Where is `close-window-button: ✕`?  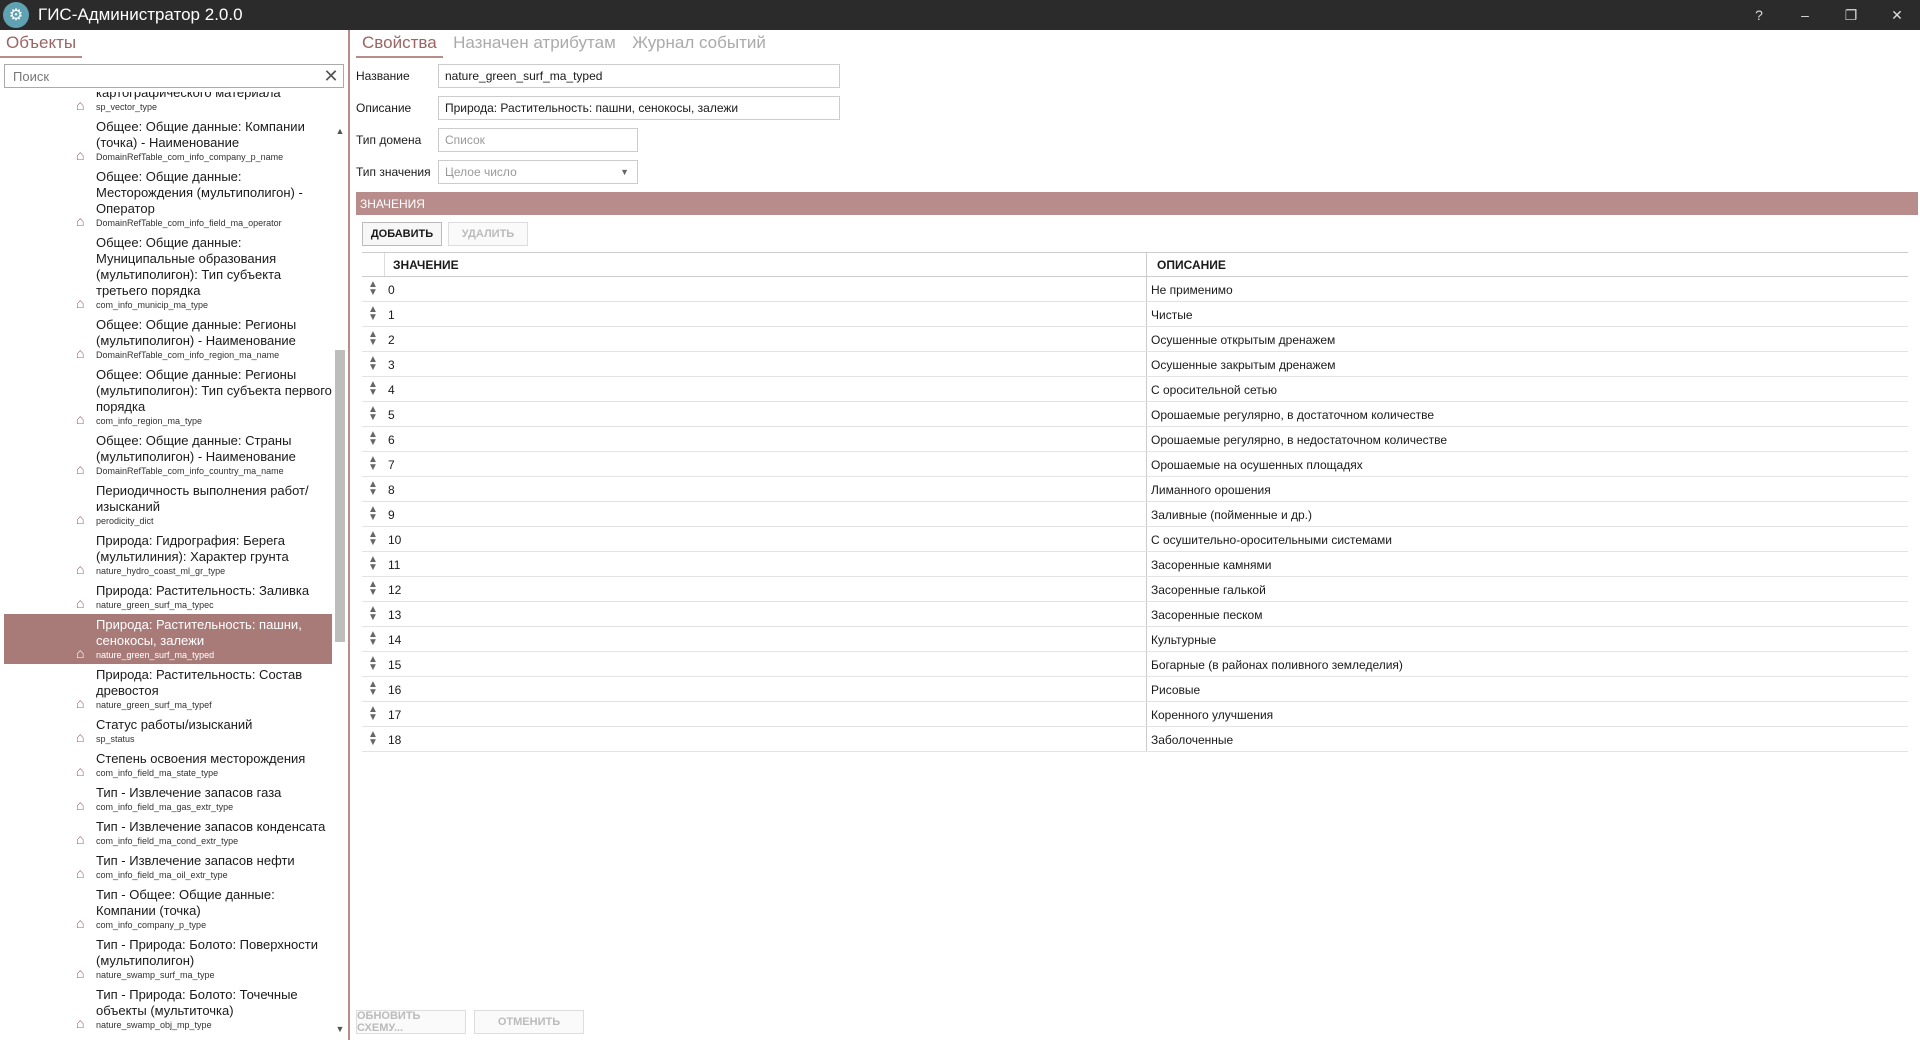 close-window-button: ✕ is located at coordinates (1897, 15).